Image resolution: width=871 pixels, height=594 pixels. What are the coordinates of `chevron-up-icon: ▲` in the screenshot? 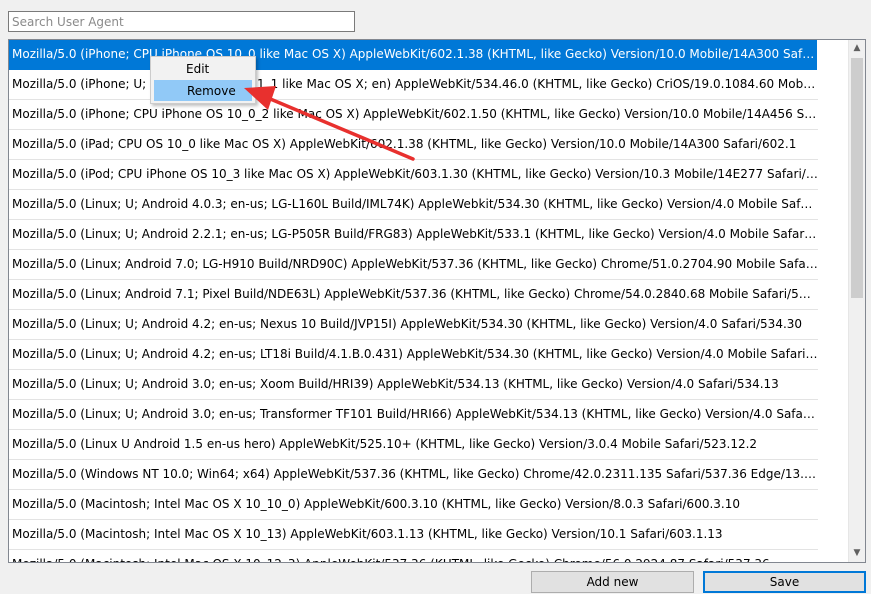 It's located at (857, 48).